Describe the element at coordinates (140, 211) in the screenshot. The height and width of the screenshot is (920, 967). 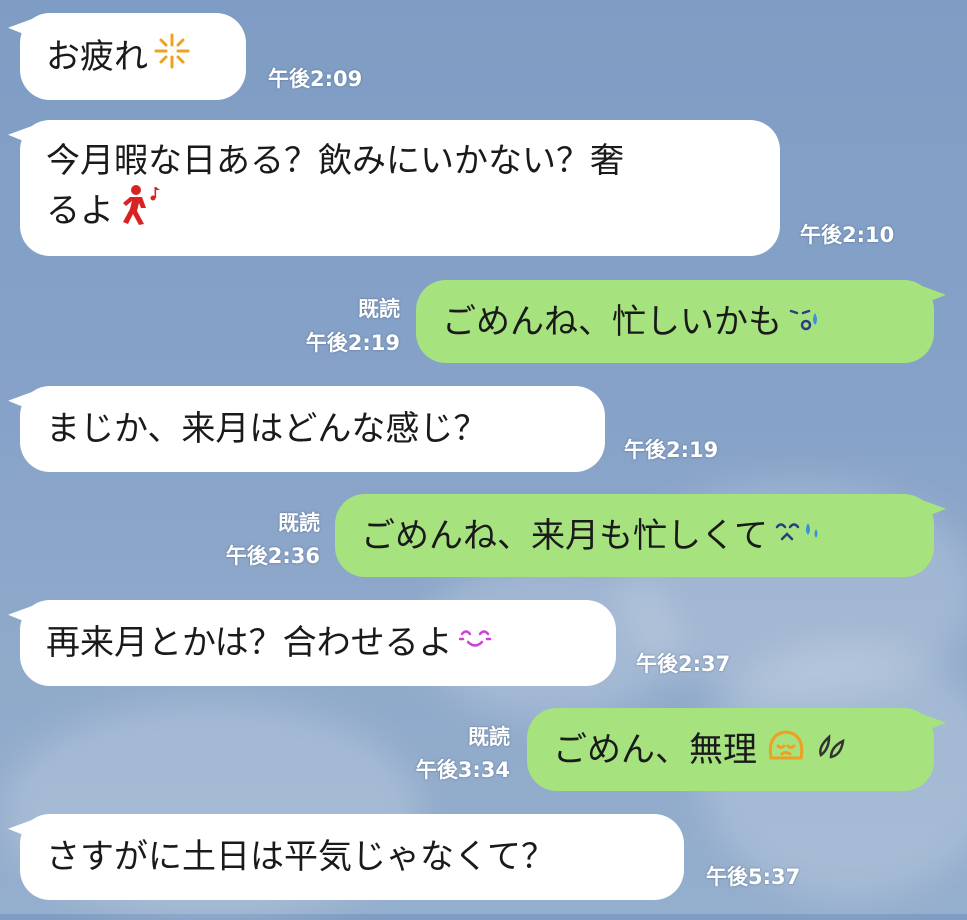
I see `dancing-person-icon` at that location.